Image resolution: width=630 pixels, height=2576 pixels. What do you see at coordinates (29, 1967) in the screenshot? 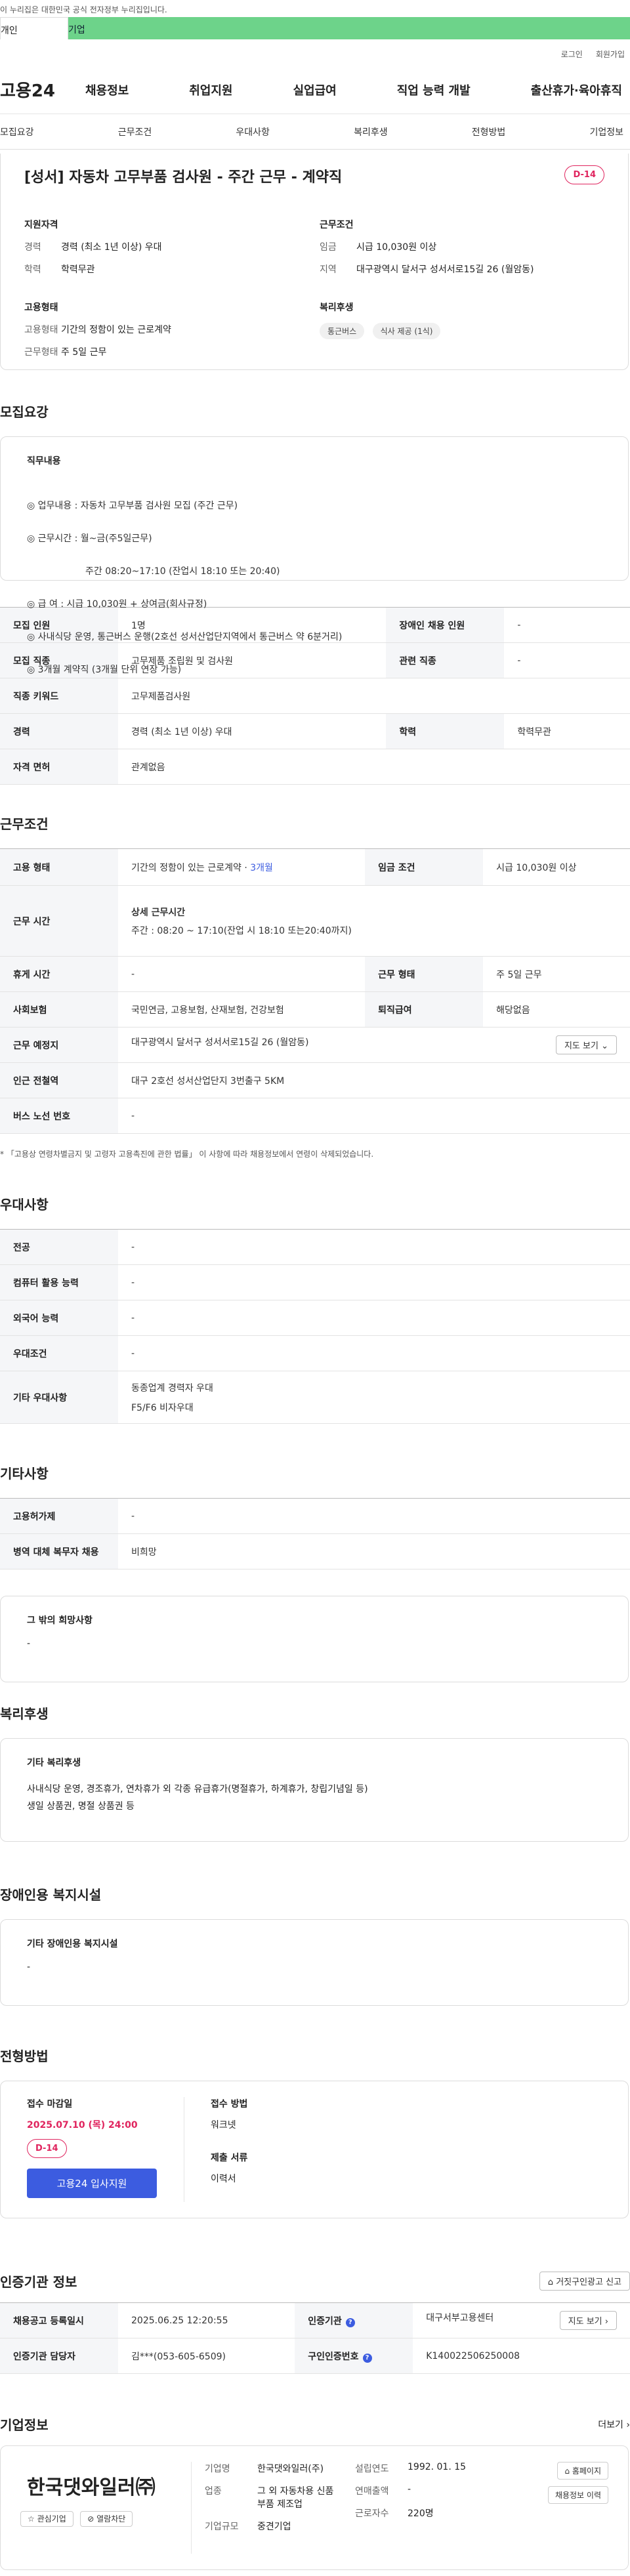
I see `disabled-value: -` at bounding box center [29, 1967].